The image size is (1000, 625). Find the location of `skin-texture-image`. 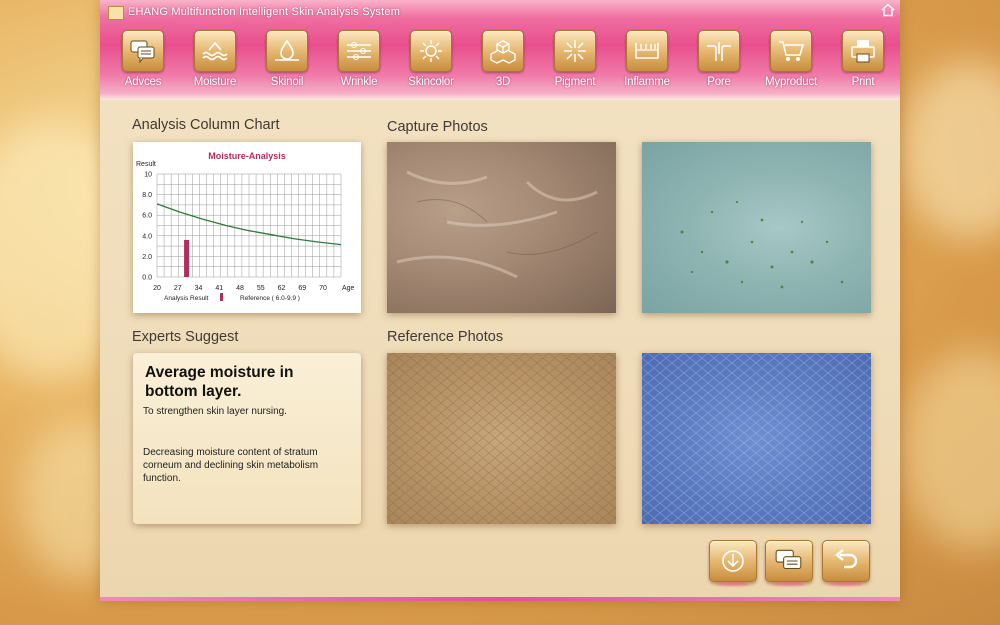

skin-texture-image is located at coordinates (497, 224).